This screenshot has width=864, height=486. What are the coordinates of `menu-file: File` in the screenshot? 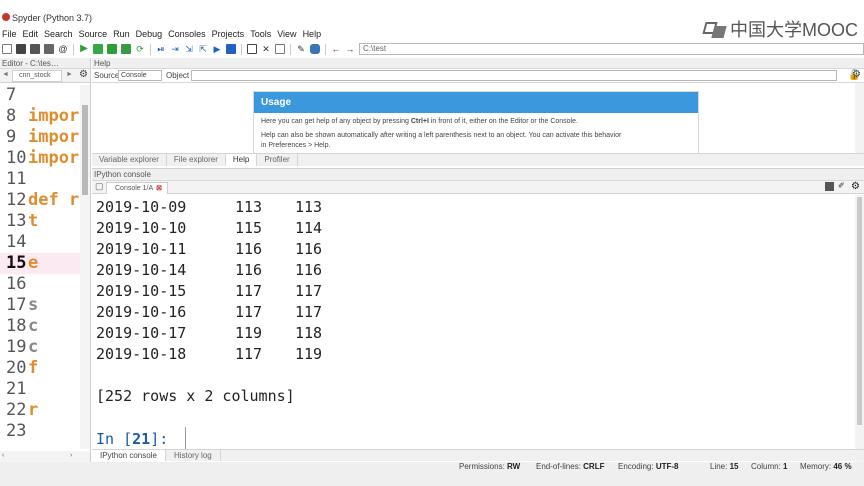 It's located at (10, 34).